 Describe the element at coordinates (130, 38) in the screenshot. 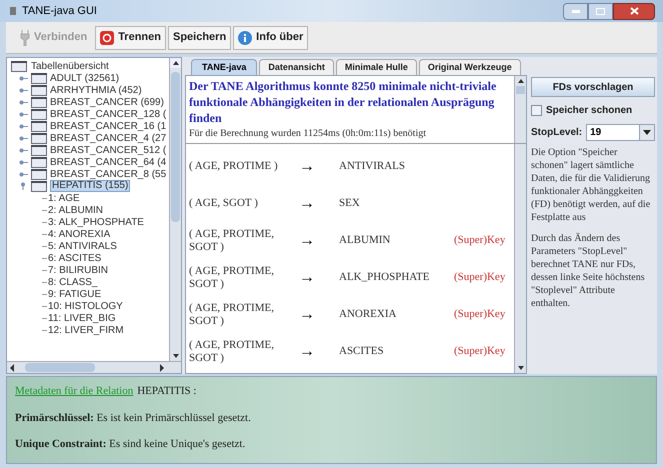

I see `toolbar-button: Trennen` at that location.